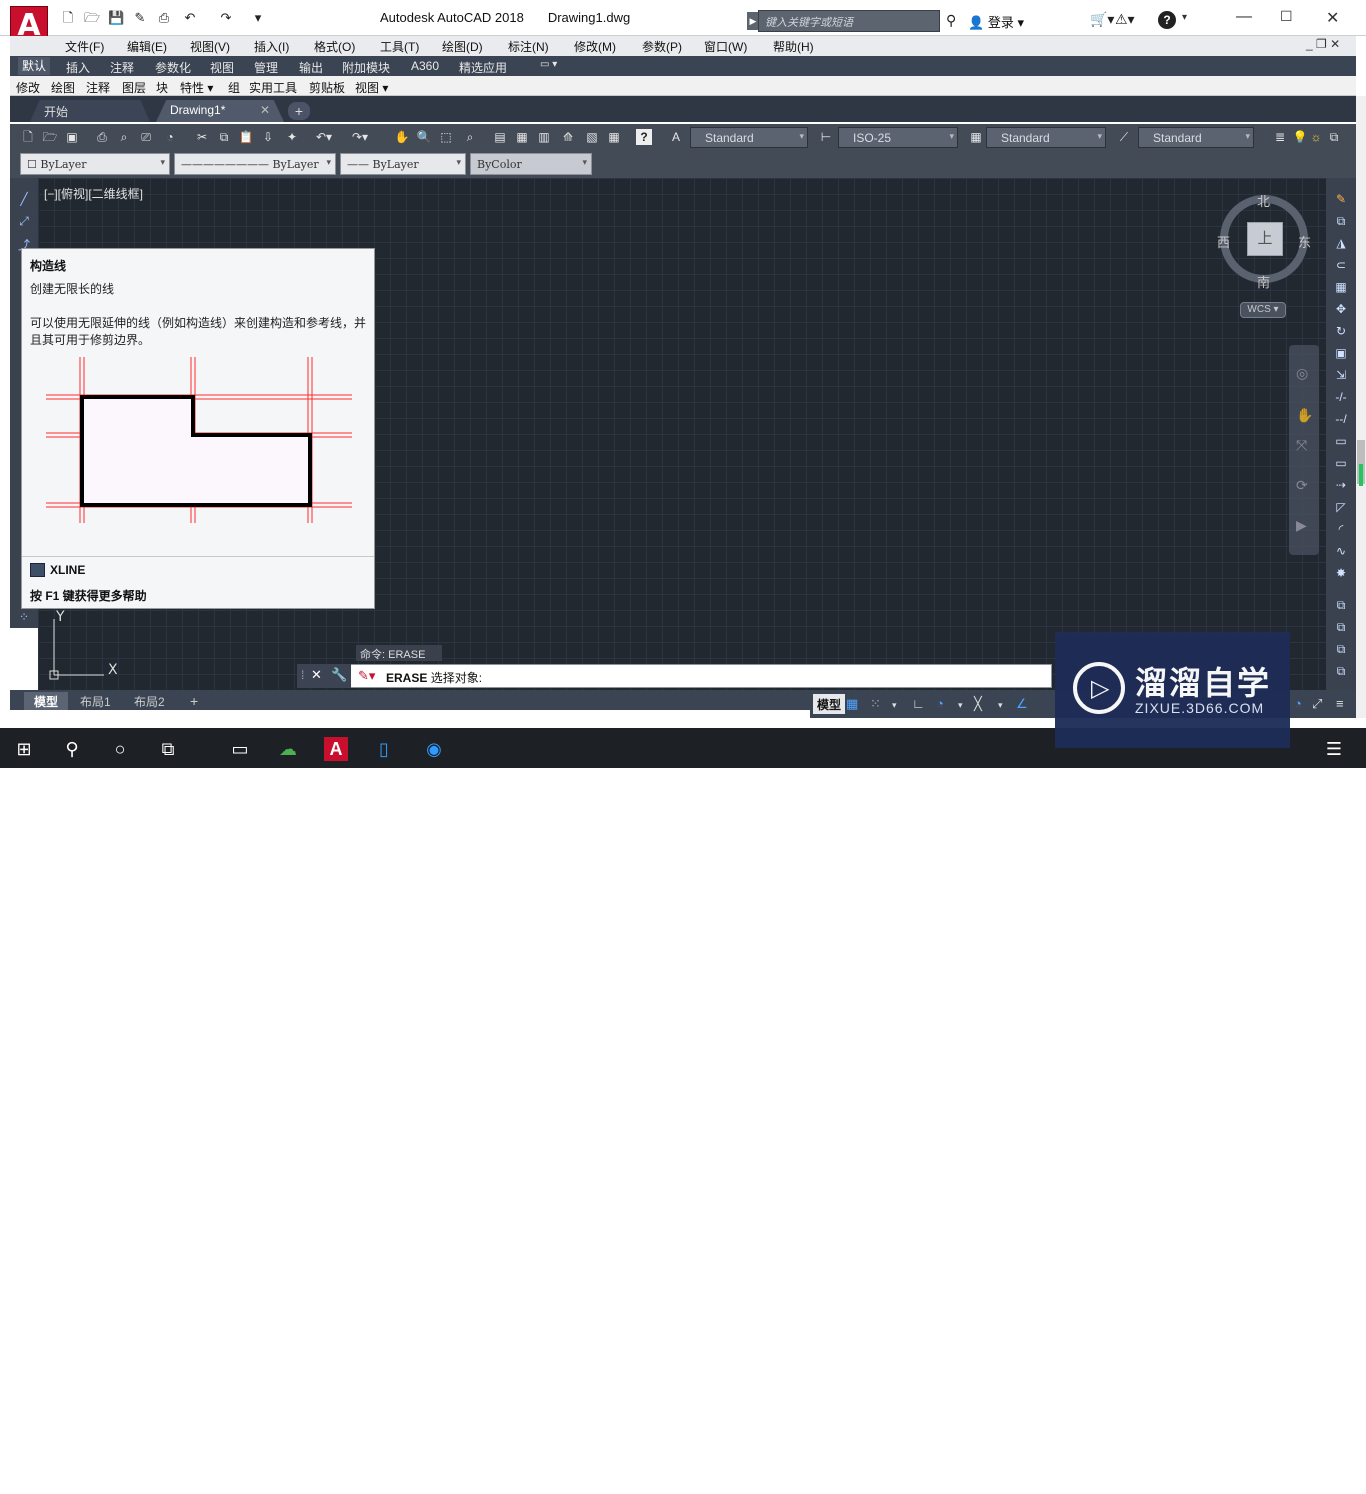  I want to click on windows-start-icon: ⊞, so click(24, 749).